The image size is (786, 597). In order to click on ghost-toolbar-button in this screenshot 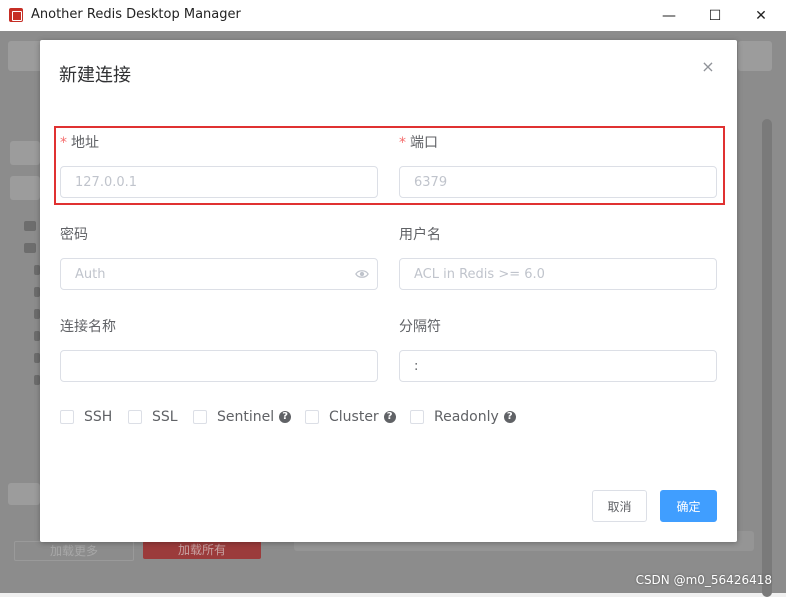, I will do `click(755, 56)`.